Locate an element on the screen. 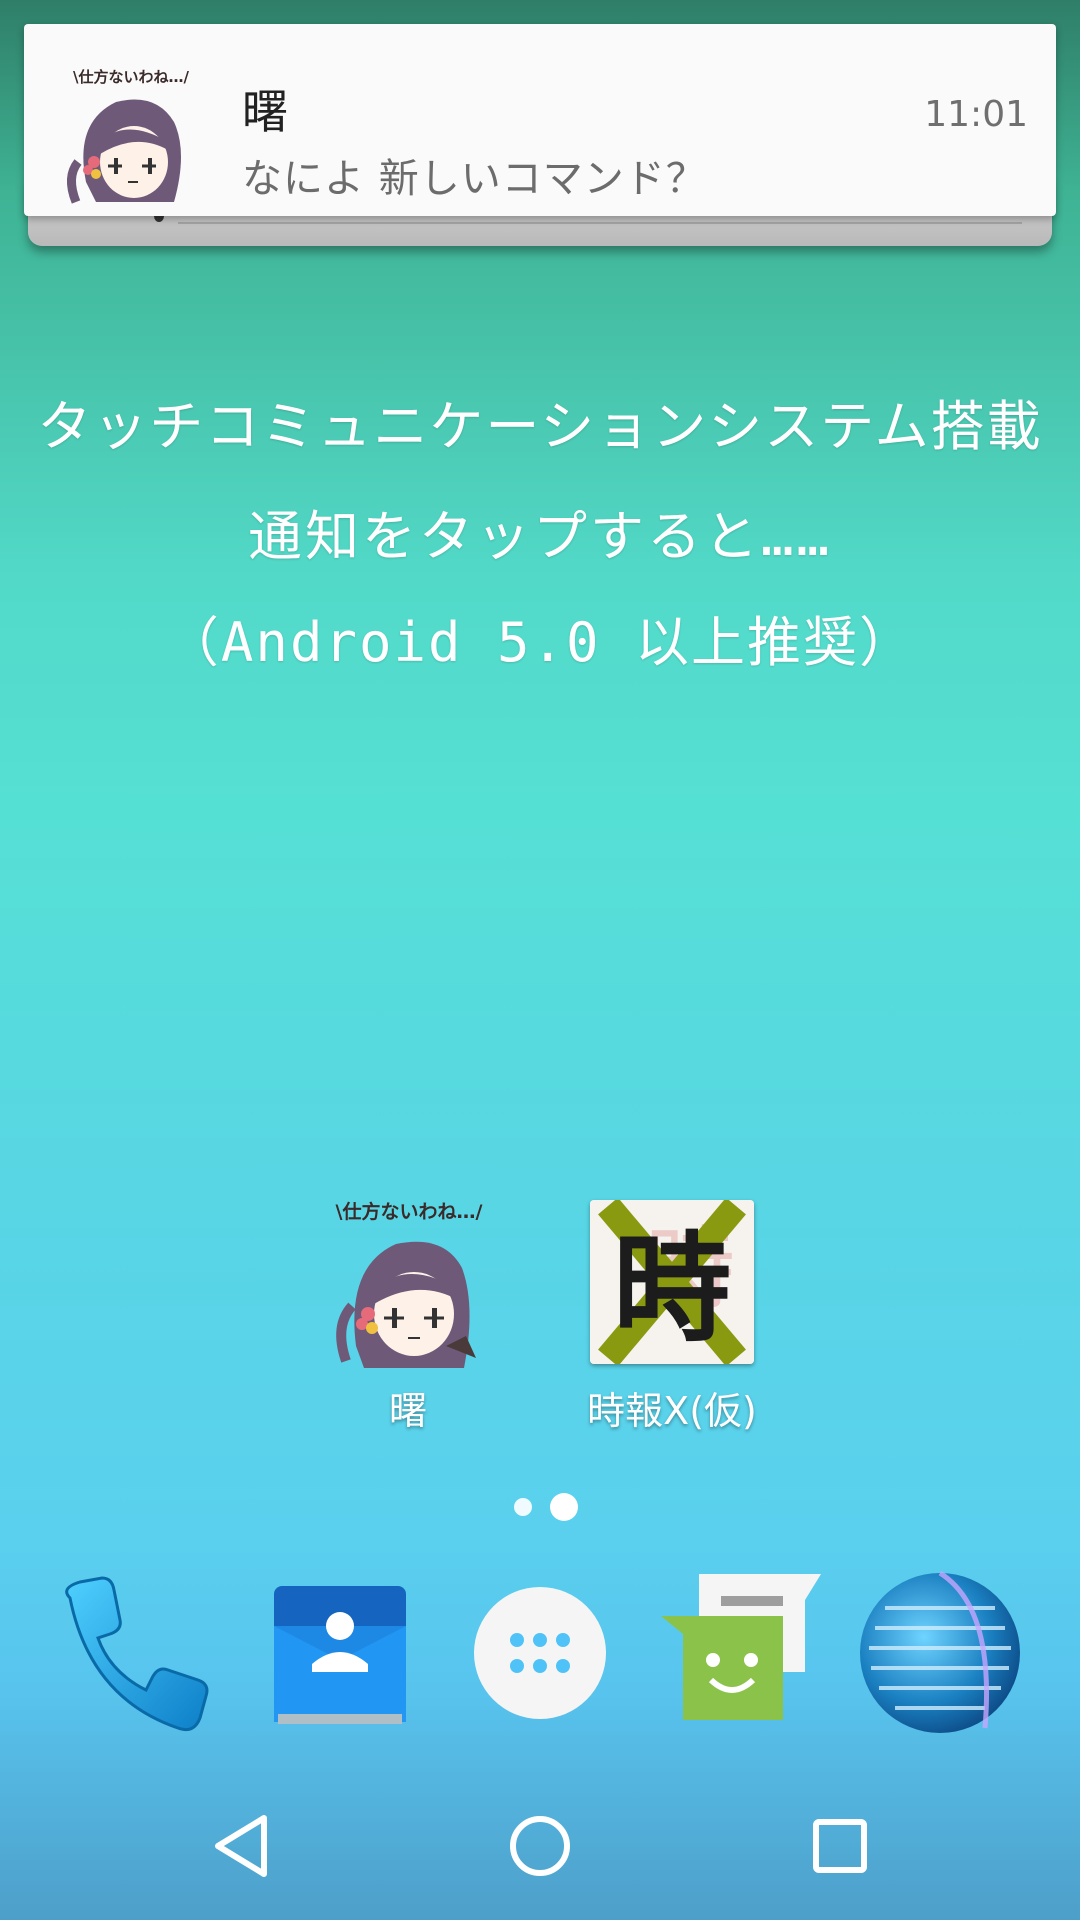  shortcut-akebono: \仕方ないわね…/ 曙 is located at coordinates (408, 1321).